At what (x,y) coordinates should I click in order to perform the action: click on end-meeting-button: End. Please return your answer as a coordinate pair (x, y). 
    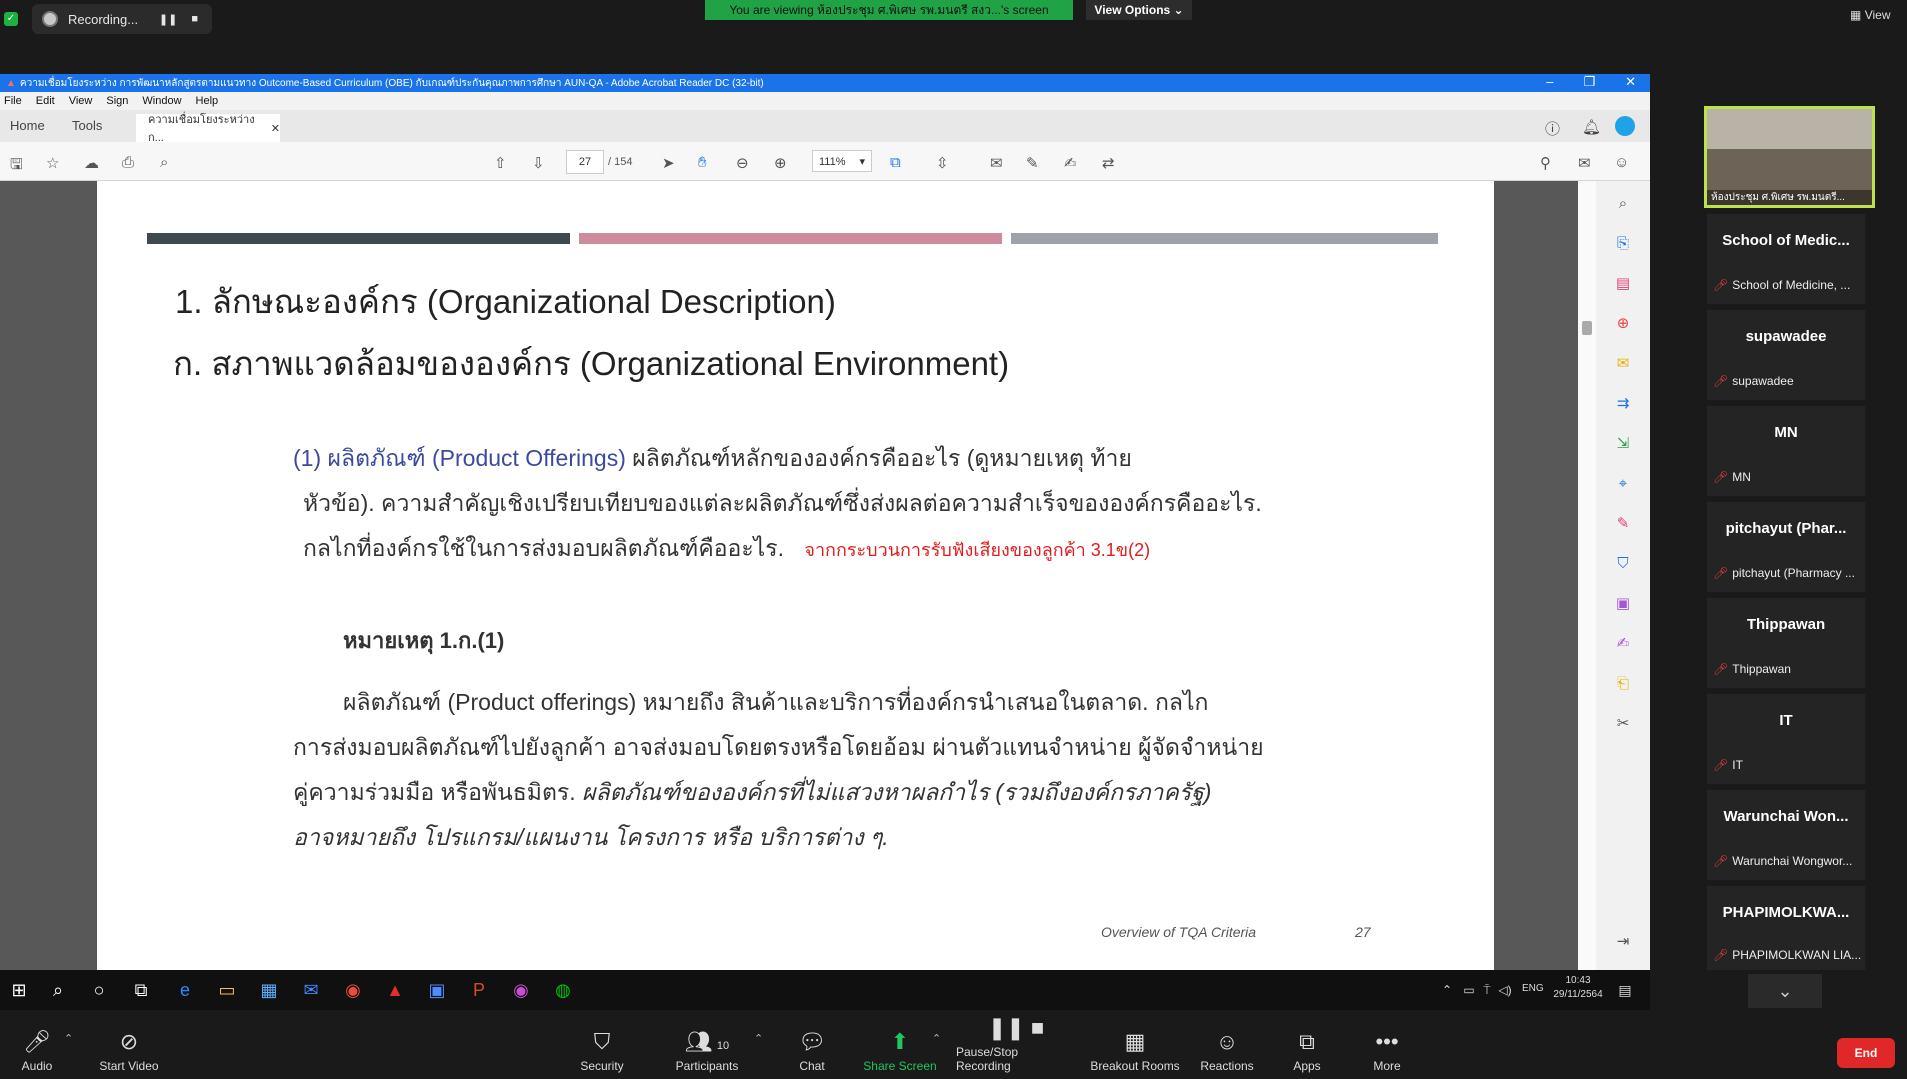
    Looking at the image, I should click on (1866, 1053).